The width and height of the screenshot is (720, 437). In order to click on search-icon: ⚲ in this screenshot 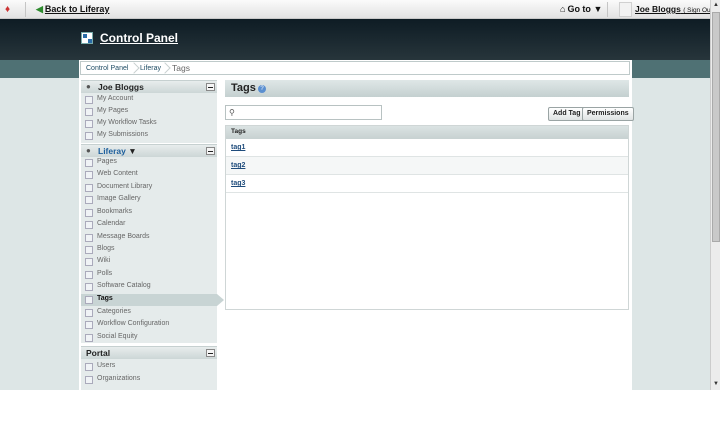, I will do `click(232, 112)`.